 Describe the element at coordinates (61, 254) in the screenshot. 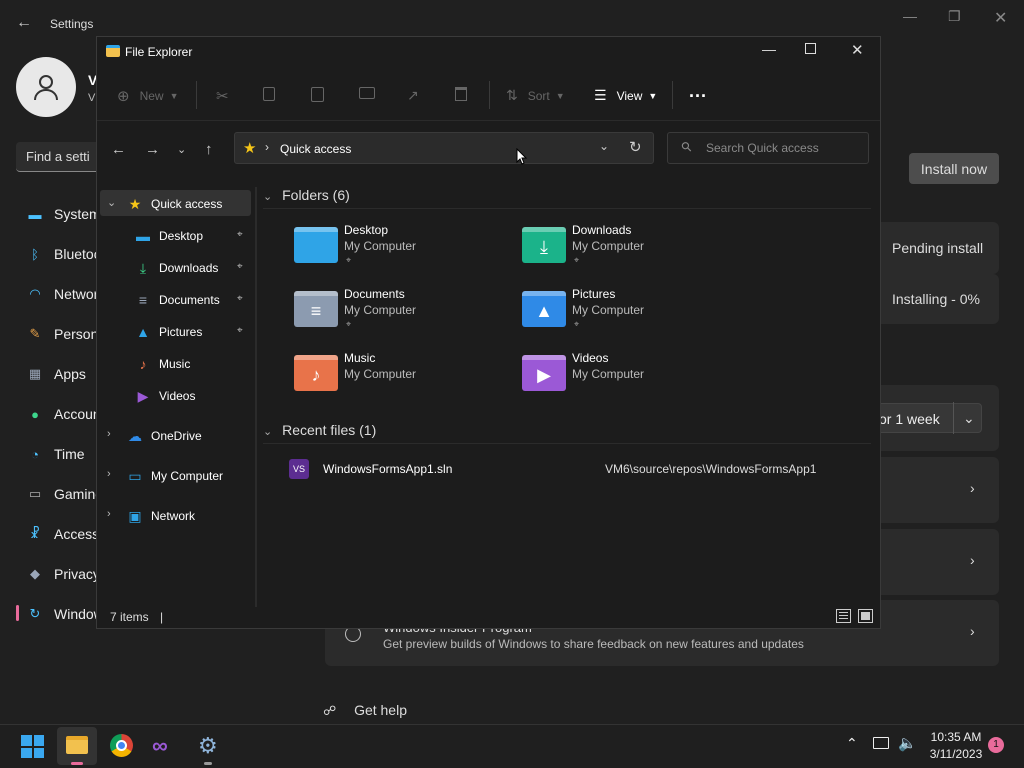

I see `sidebar-item-bluetooth: ᛒBluetooth` at that location.